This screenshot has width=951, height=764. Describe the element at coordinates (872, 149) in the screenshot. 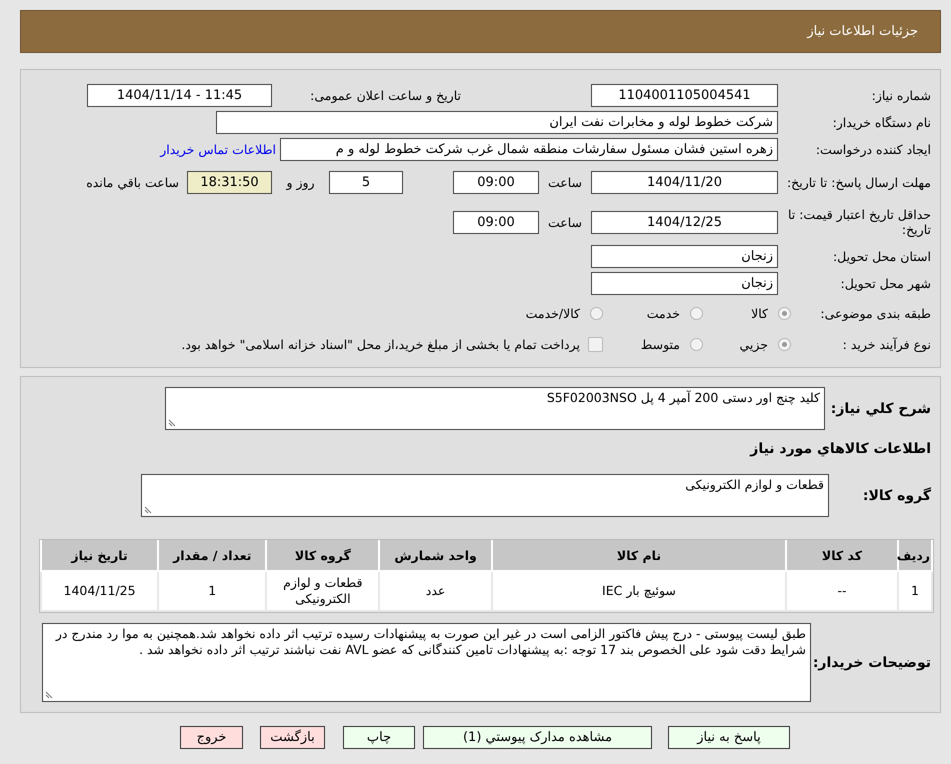

I see `field-label: ایجاد کننده درخواست:` at that location.